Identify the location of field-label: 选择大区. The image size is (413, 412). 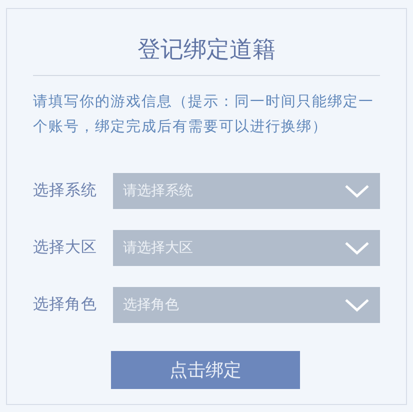
(65, 247).